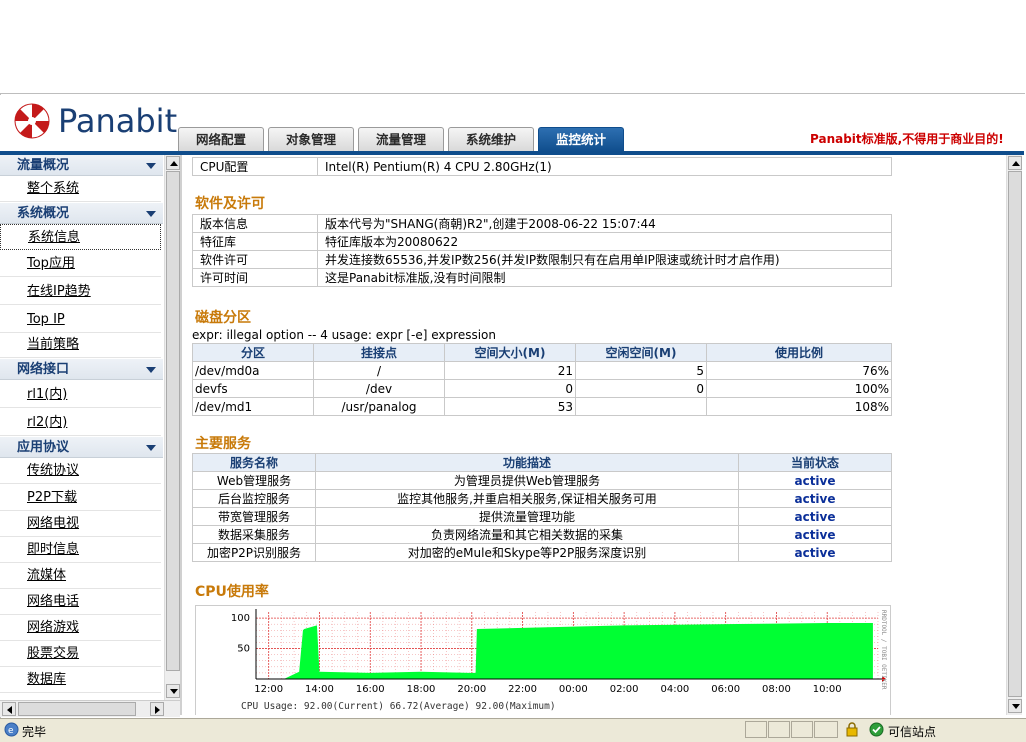 The image size is (1026, 742). What do you see at coordinates (522, 689) in the screenshot?
I see `x-tick-label: 22:00` at bounding box center [522, 689].